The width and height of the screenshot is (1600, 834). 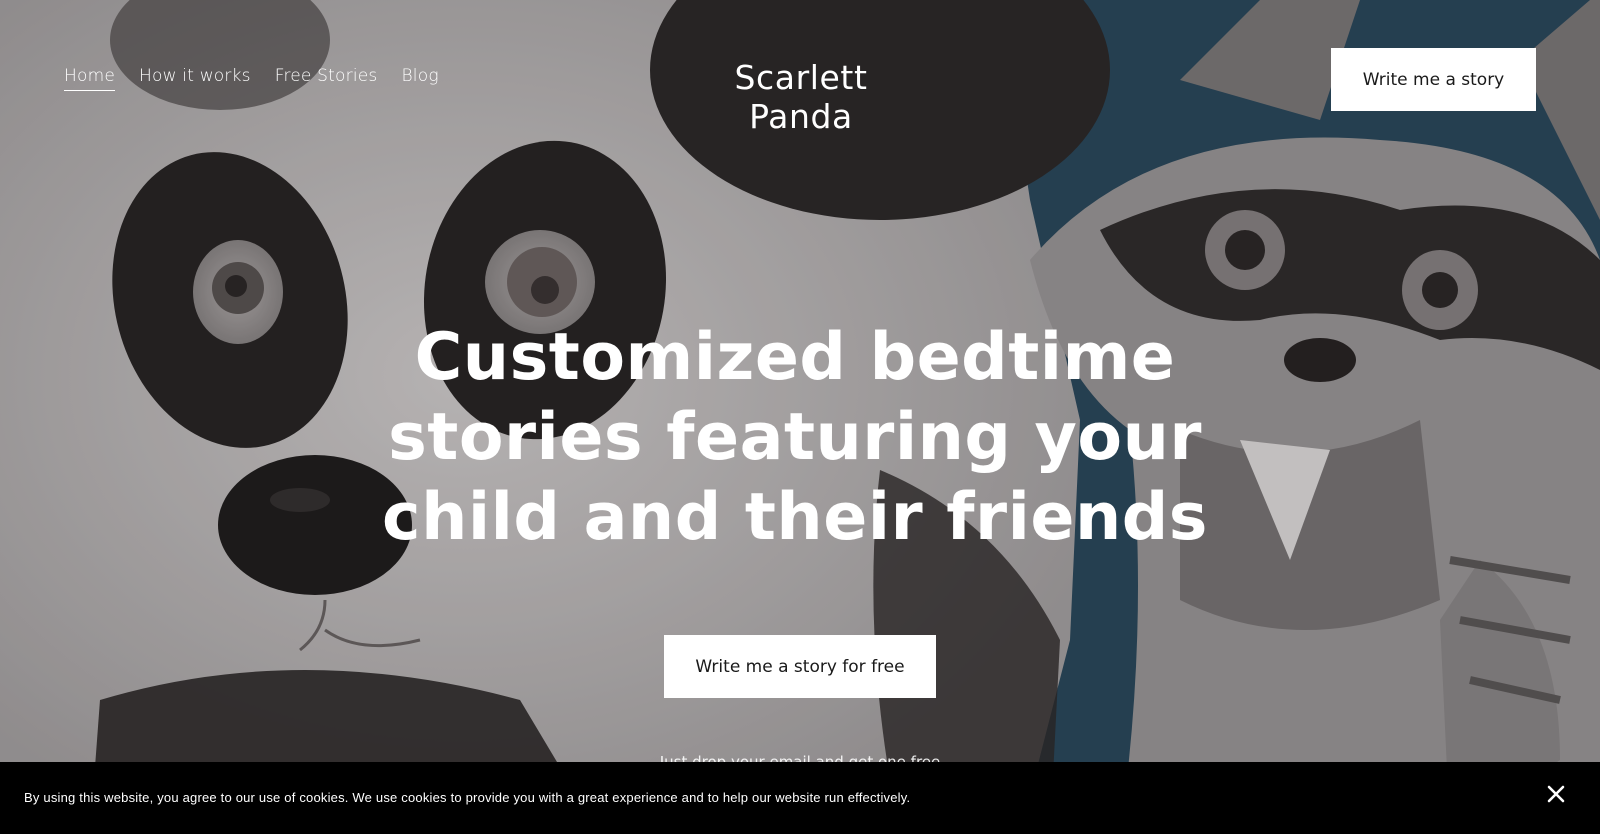 I want to click on header-write-story-button: Write me a story, so click(x=1433, y=79).